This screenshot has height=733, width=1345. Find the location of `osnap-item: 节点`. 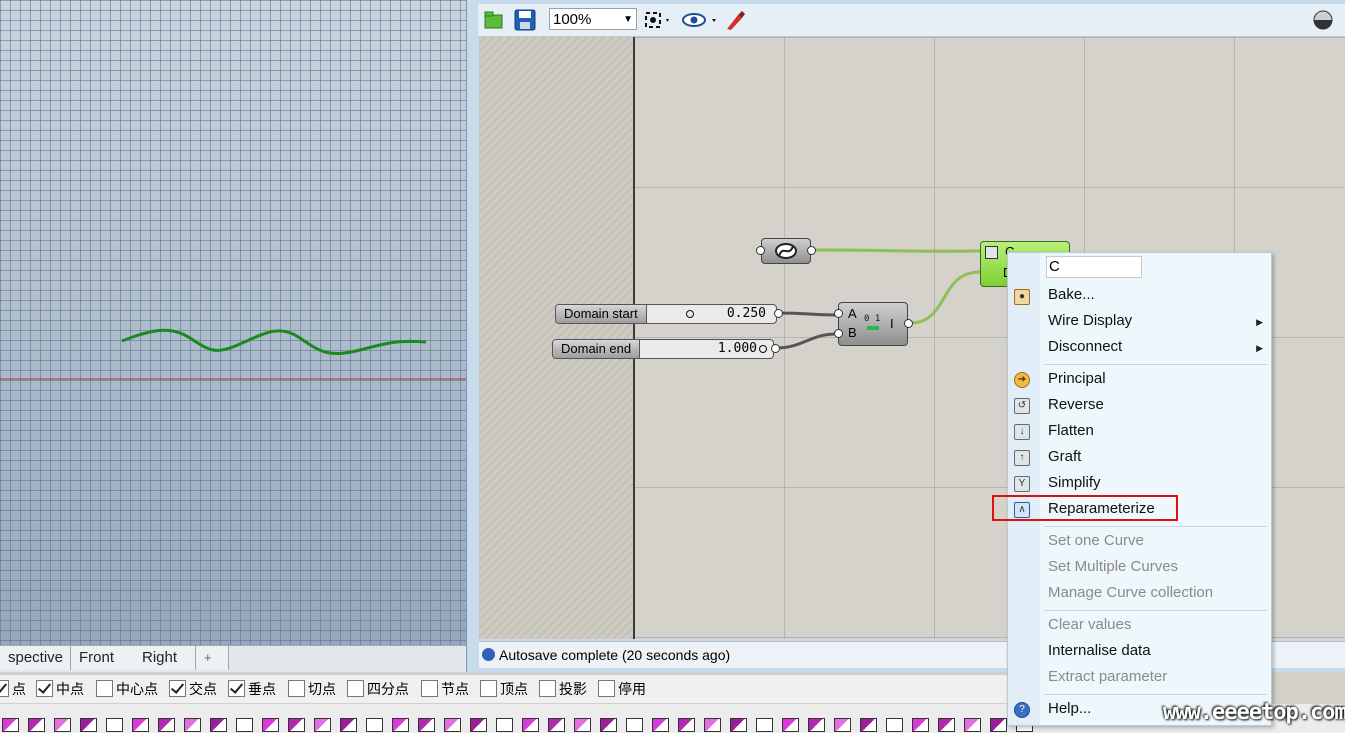

osnap-item: 节点 is located at coordinates (445, 689).